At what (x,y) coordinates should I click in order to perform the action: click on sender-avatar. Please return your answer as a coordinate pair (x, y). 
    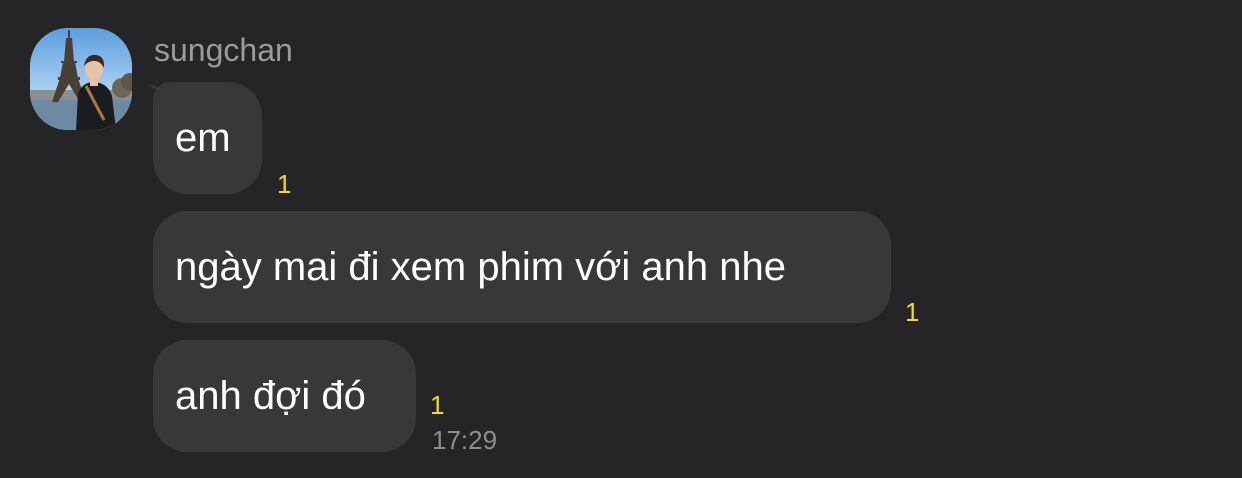
    Looking at the image, I should click on (81, 79).